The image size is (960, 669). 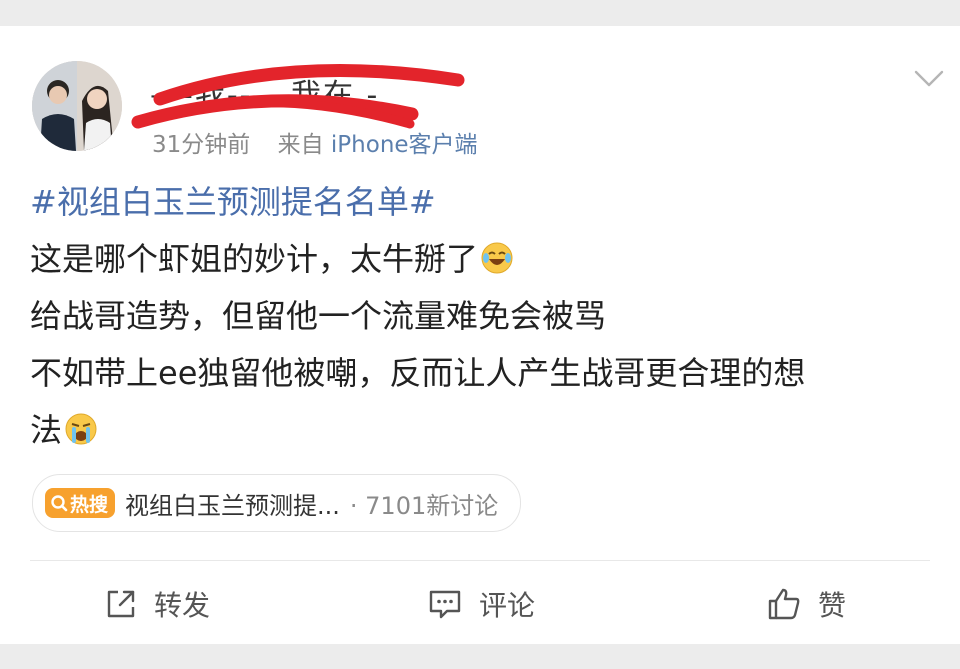 What do you see at coordinates (784, 604) in the screenshot?
I see `thumbs-up-icon` at bounding box center [784, 604].